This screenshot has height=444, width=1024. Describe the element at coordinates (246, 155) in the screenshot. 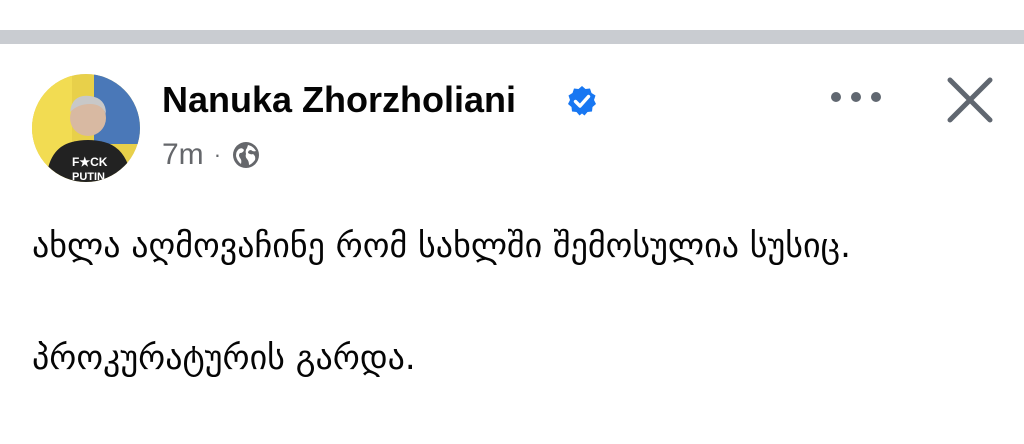

I see `globe-icon` at that location.